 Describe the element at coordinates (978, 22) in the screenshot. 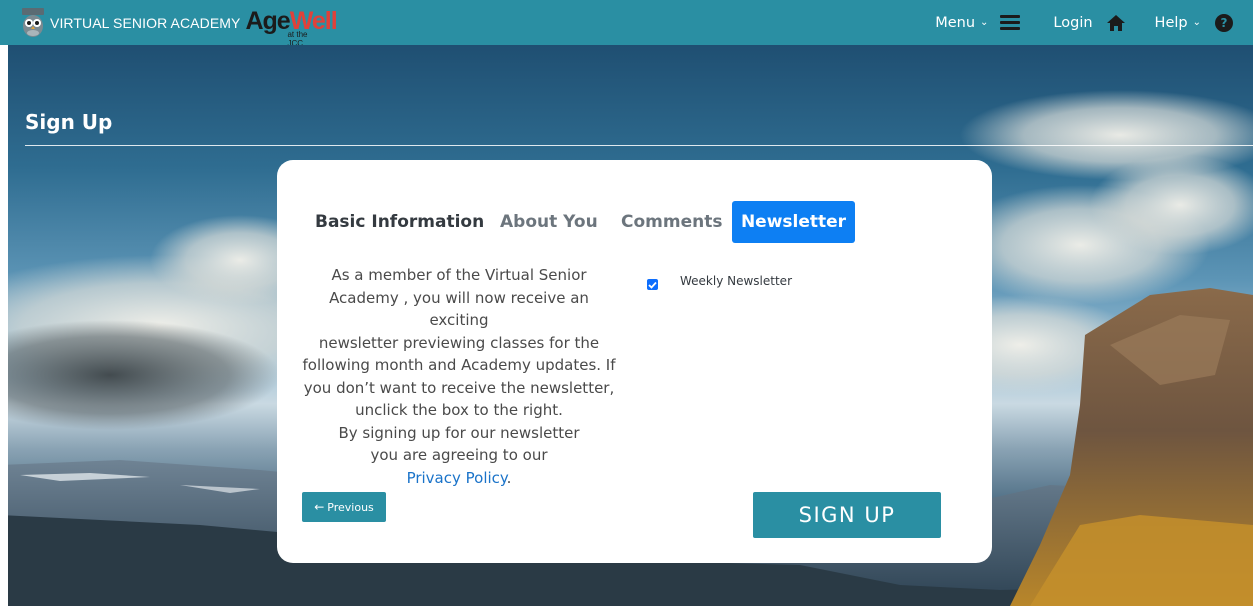

I see `menu-dropdown: Menu ⌄` at that location.